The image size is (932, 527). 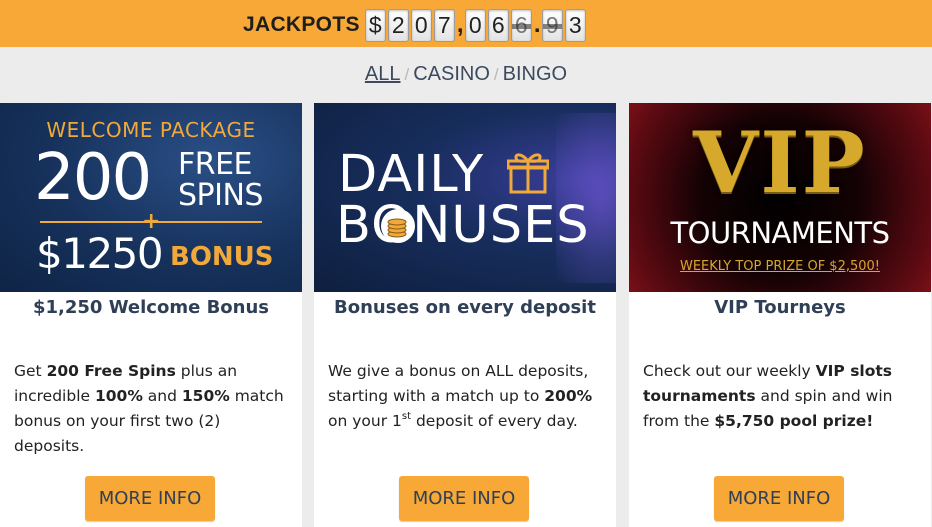 What do you see at coordinates (118, 396) in the screenshot?
I see `desc-bold: 100%` at bounding box center [118, 396].